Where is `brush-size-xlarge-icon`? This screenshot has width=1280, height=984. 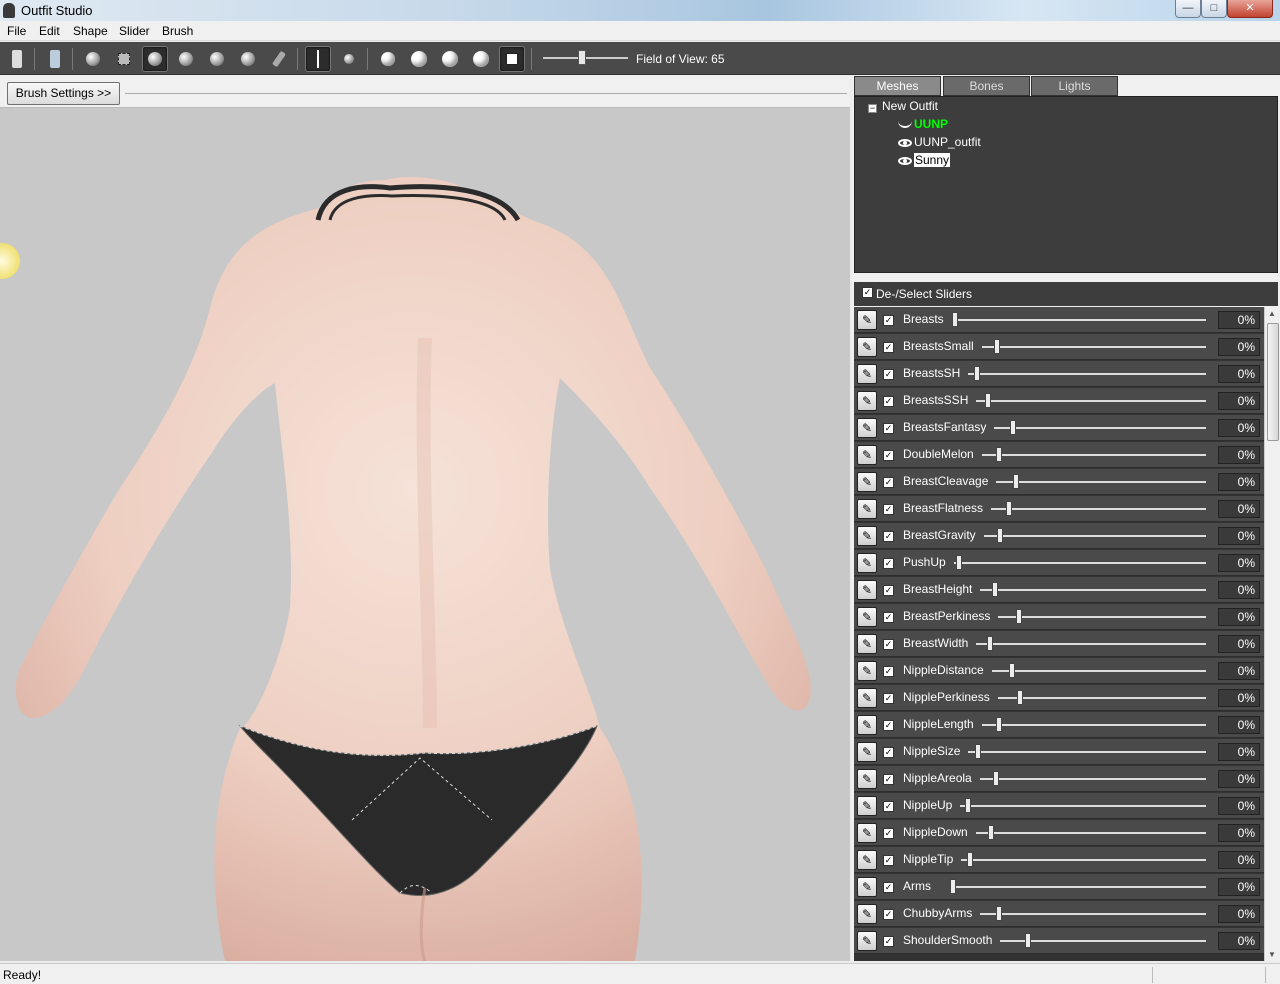 brush-size-xlarge-icon is located at coordinates (481, 59).